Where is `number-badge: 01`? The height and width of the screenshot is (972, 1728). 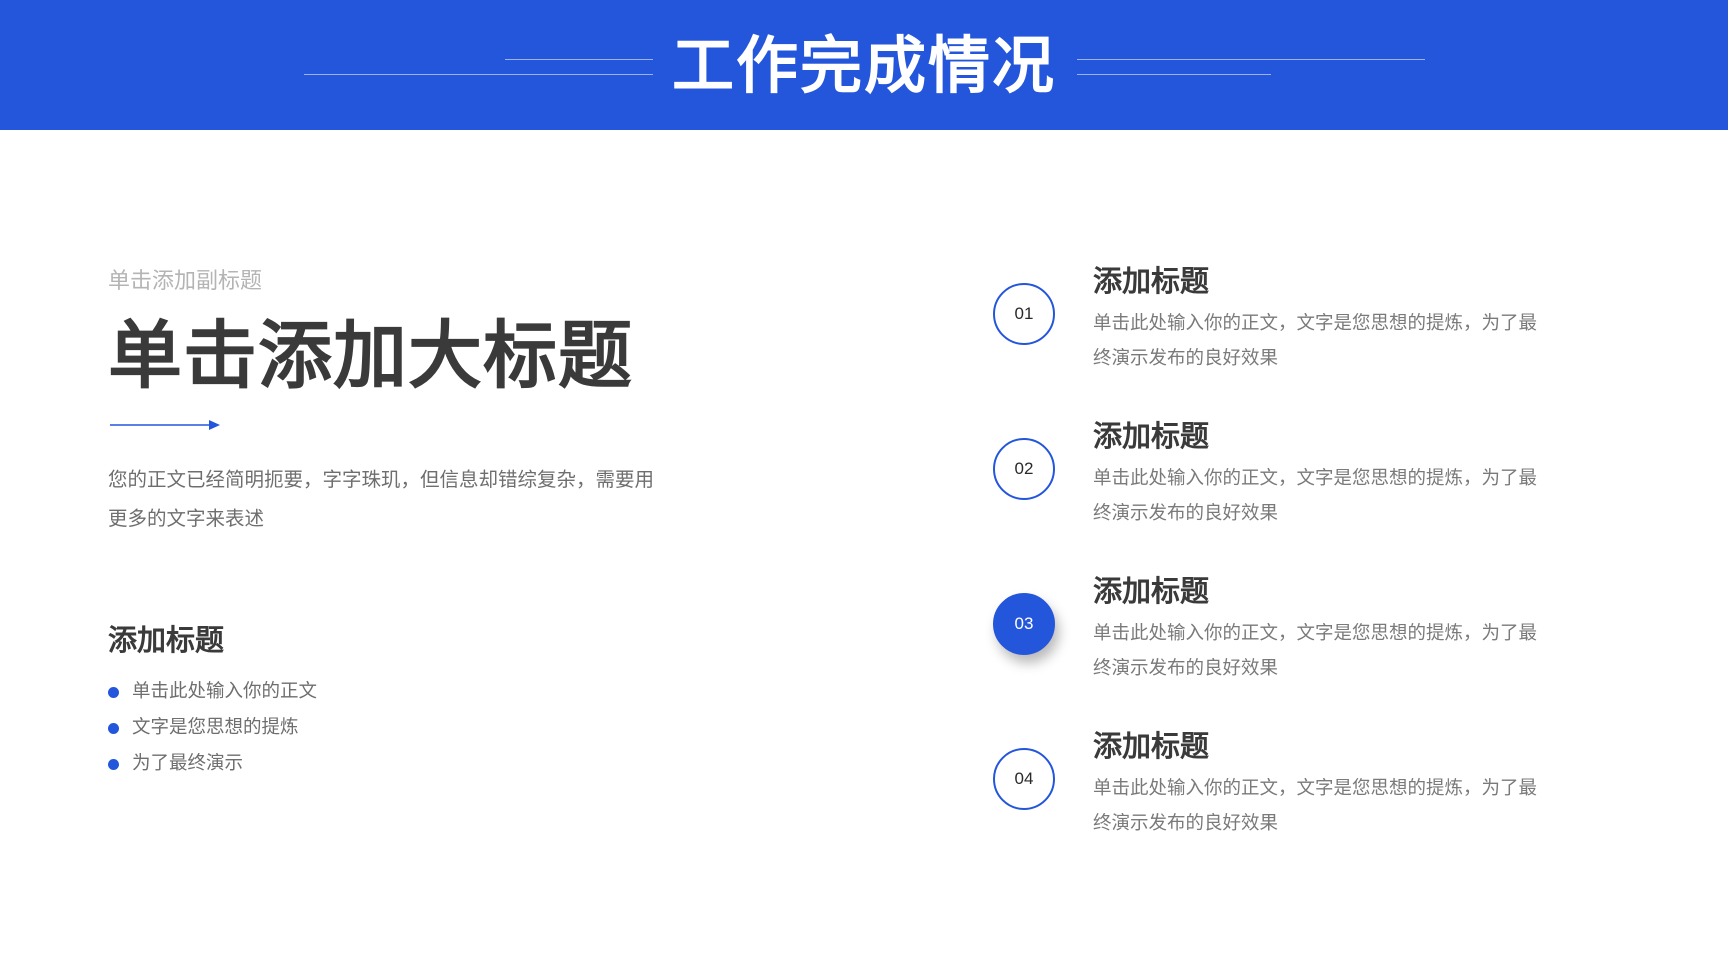
number-badge: 01 is located at coordinates (1024, 314).